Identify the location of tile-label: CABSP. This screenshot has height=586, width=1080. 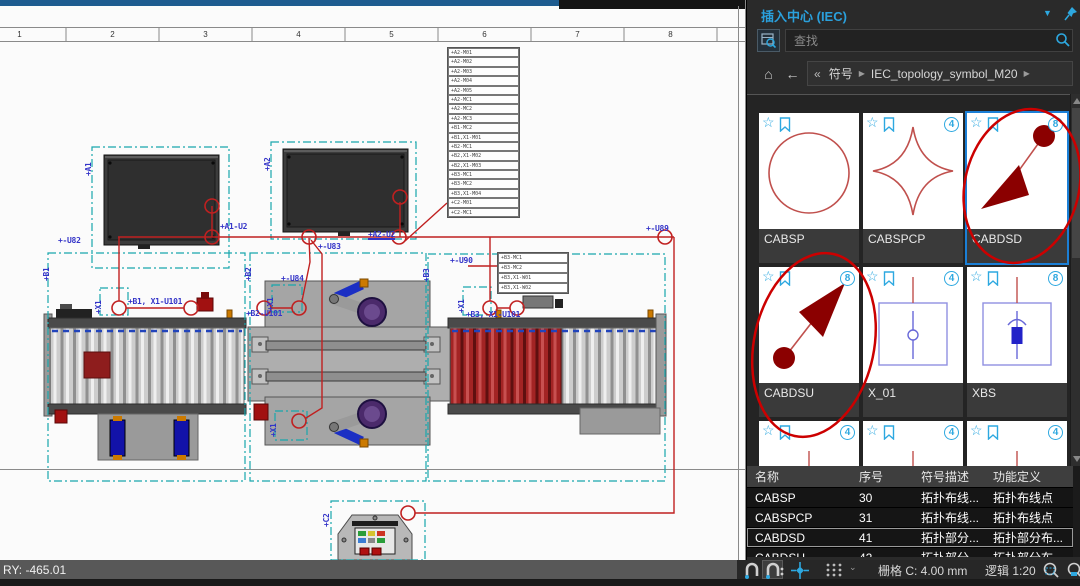
(809, 246).